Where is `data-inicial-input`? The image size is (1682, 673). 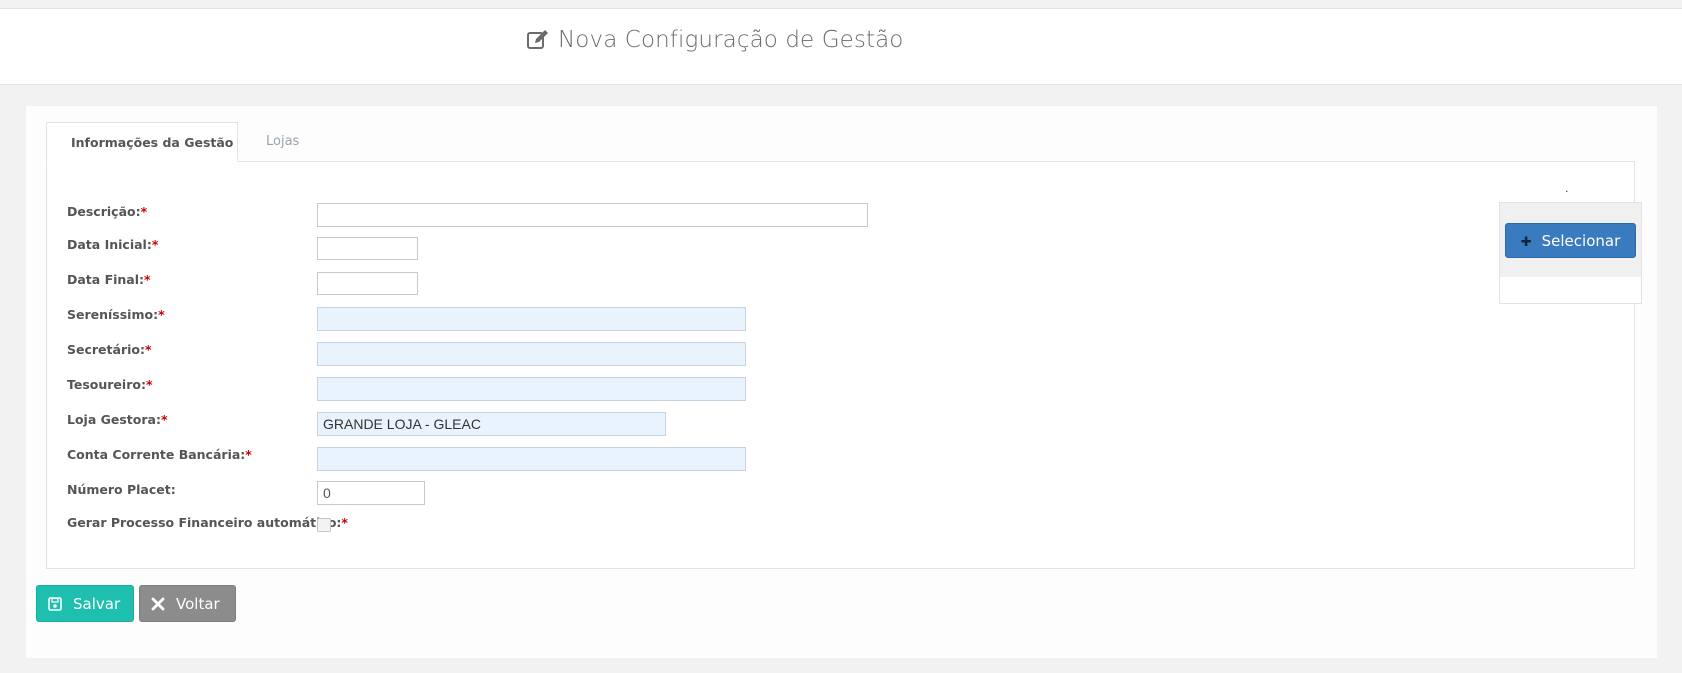
data-inicial-input is located at coordinates (367, 248).